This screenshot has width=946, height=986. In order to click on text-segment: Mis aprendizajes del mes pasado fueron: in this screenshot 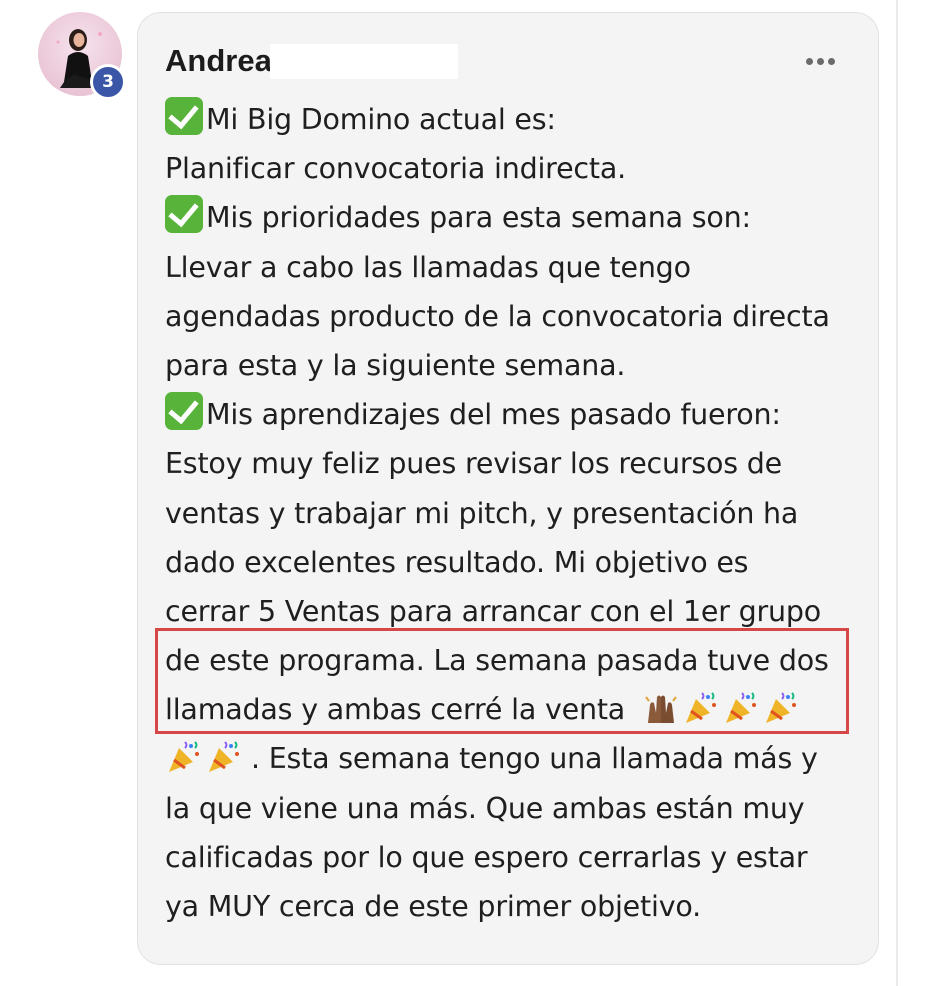, I will do `click(493, 415)`.